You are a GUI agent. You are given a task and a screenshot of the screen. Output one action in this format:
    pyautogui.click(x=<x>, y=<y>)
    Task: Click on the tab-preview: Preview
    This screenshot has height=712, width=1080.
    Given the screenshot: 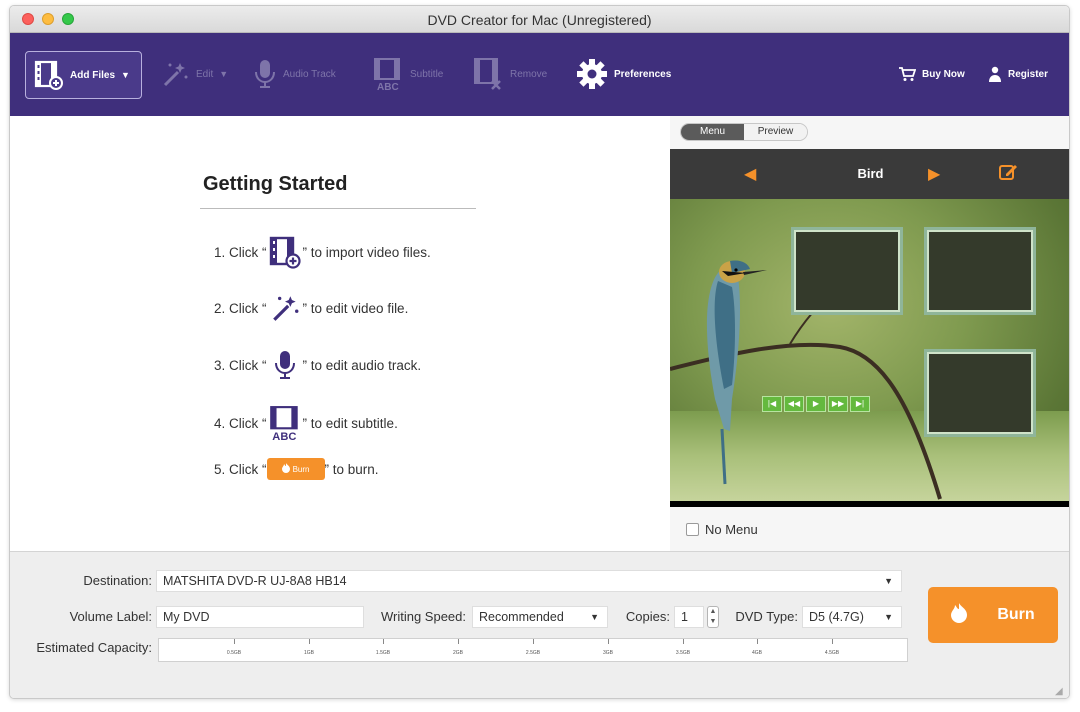 What is the action you would take?
    pyautogui.click(x=775, y=132)
    